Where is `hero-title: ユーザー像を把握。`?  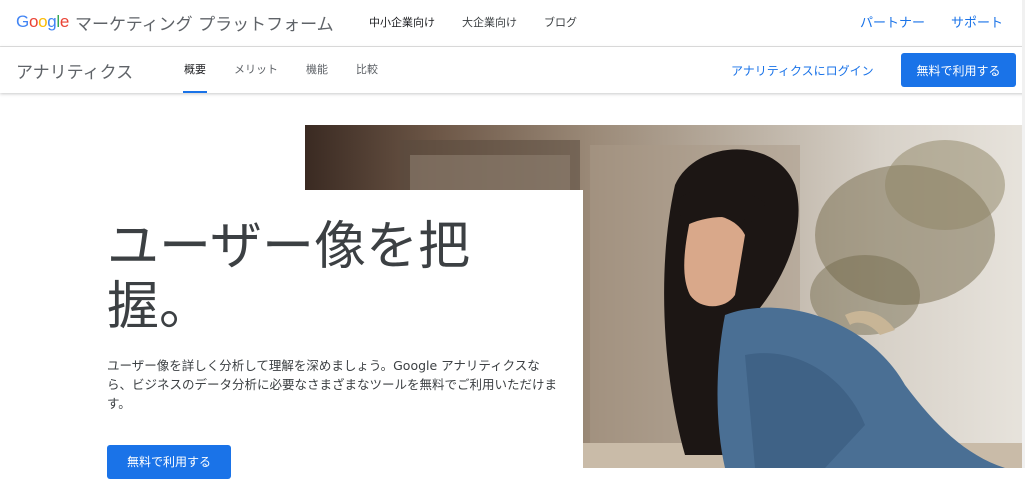 hero-title: ユーザー像を把握。 is located at coordinates (288, 277).